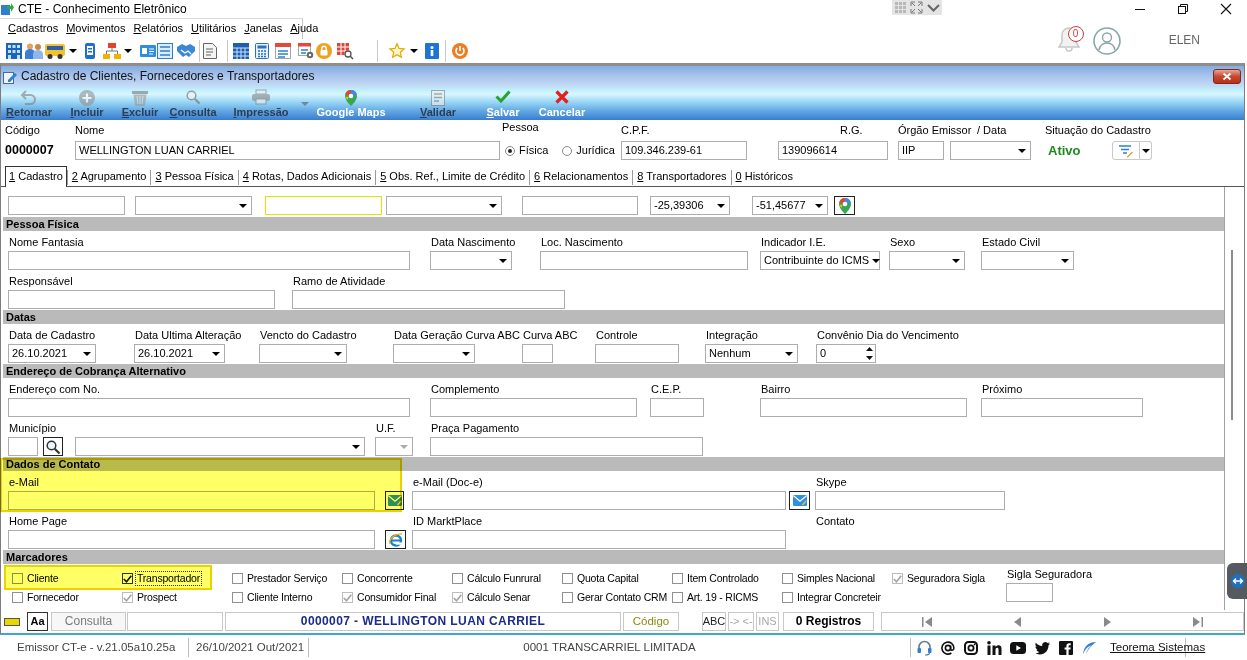 The image size is (1247, 660). I want to click on video-play-icon, so click(1018, 647).